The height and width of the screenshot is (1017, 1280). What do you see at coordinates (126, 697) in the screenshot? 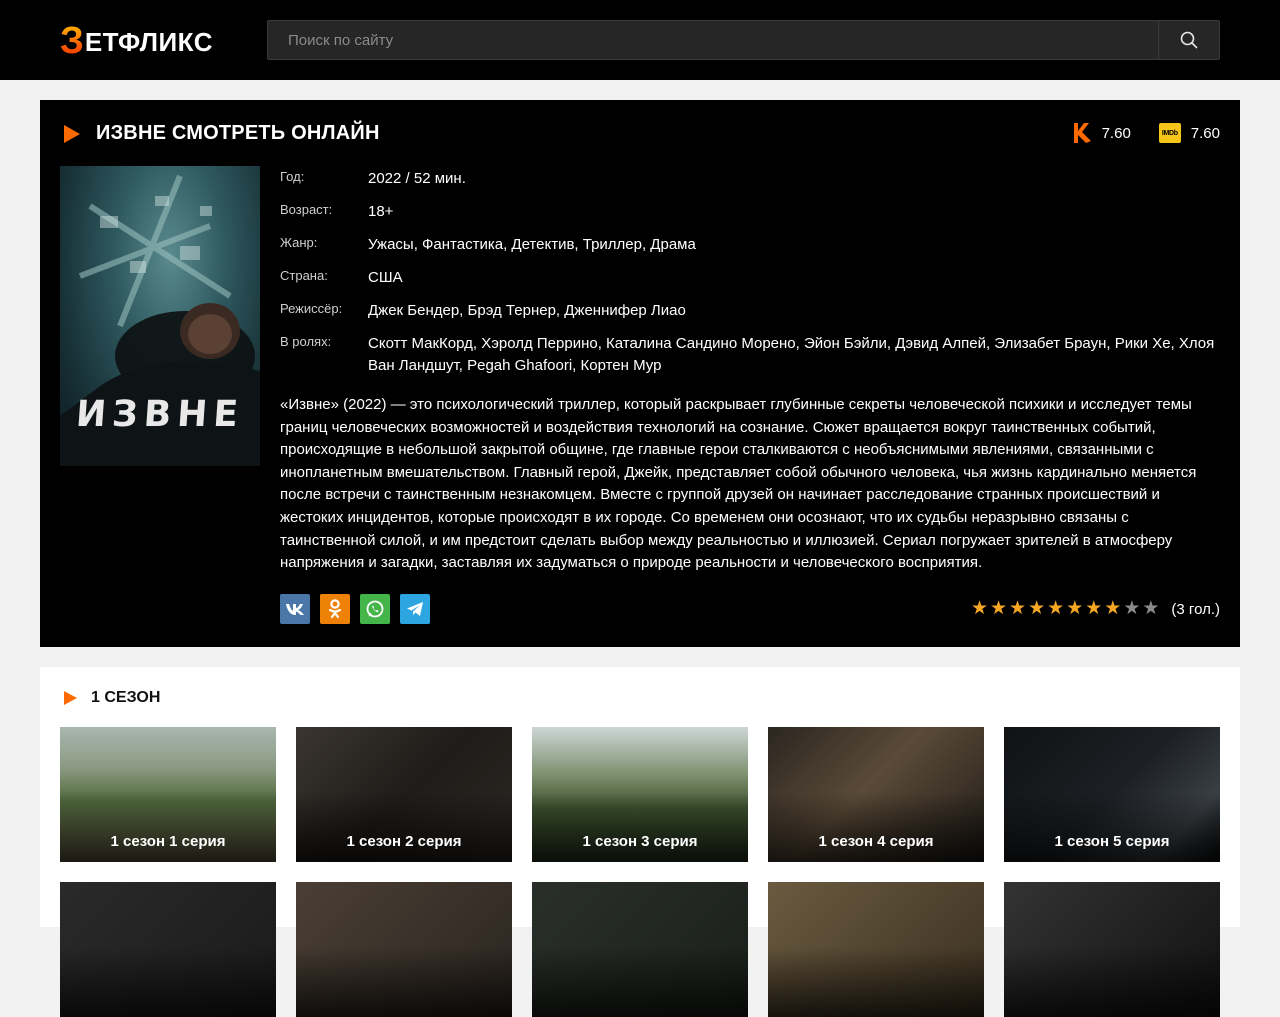
I see `season-title: 1 СЕЗОН` at bounding box center [126, 697].